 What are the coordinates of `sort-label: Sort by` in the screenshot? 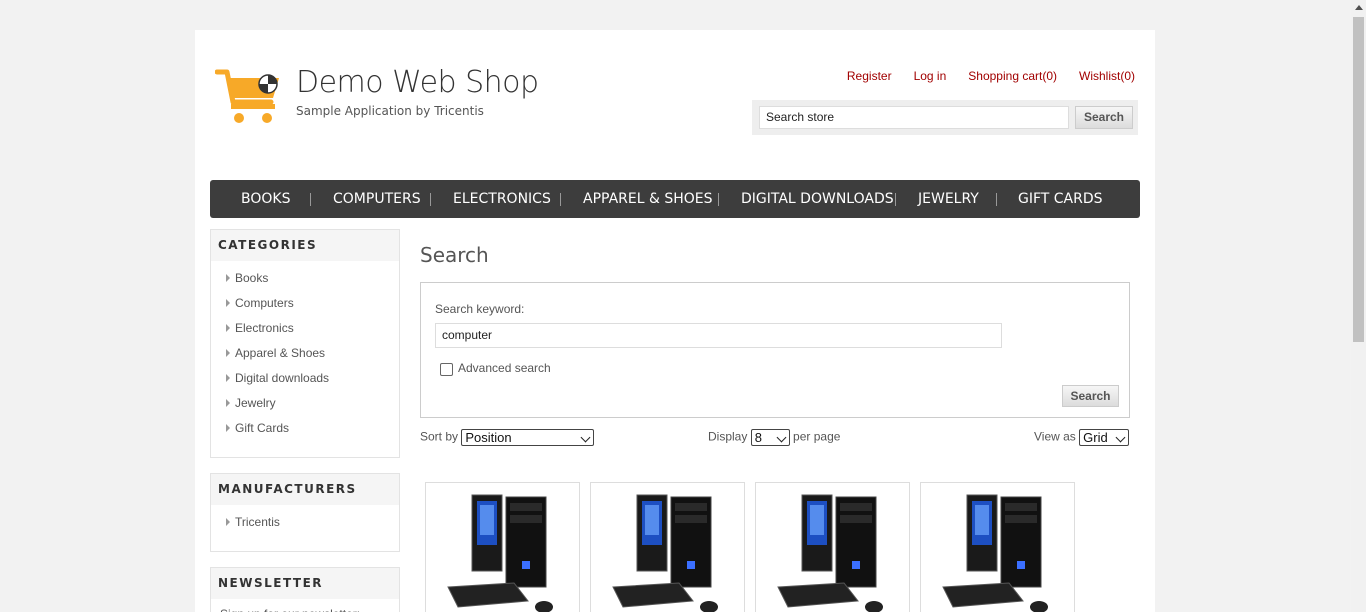 It's located at (439, 436).